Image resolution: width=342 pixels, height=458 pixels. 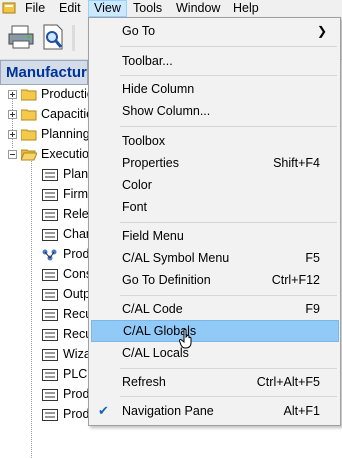 I want to click on menu-item-properties: Properties Shift+F4, so click(x=215, y=163).